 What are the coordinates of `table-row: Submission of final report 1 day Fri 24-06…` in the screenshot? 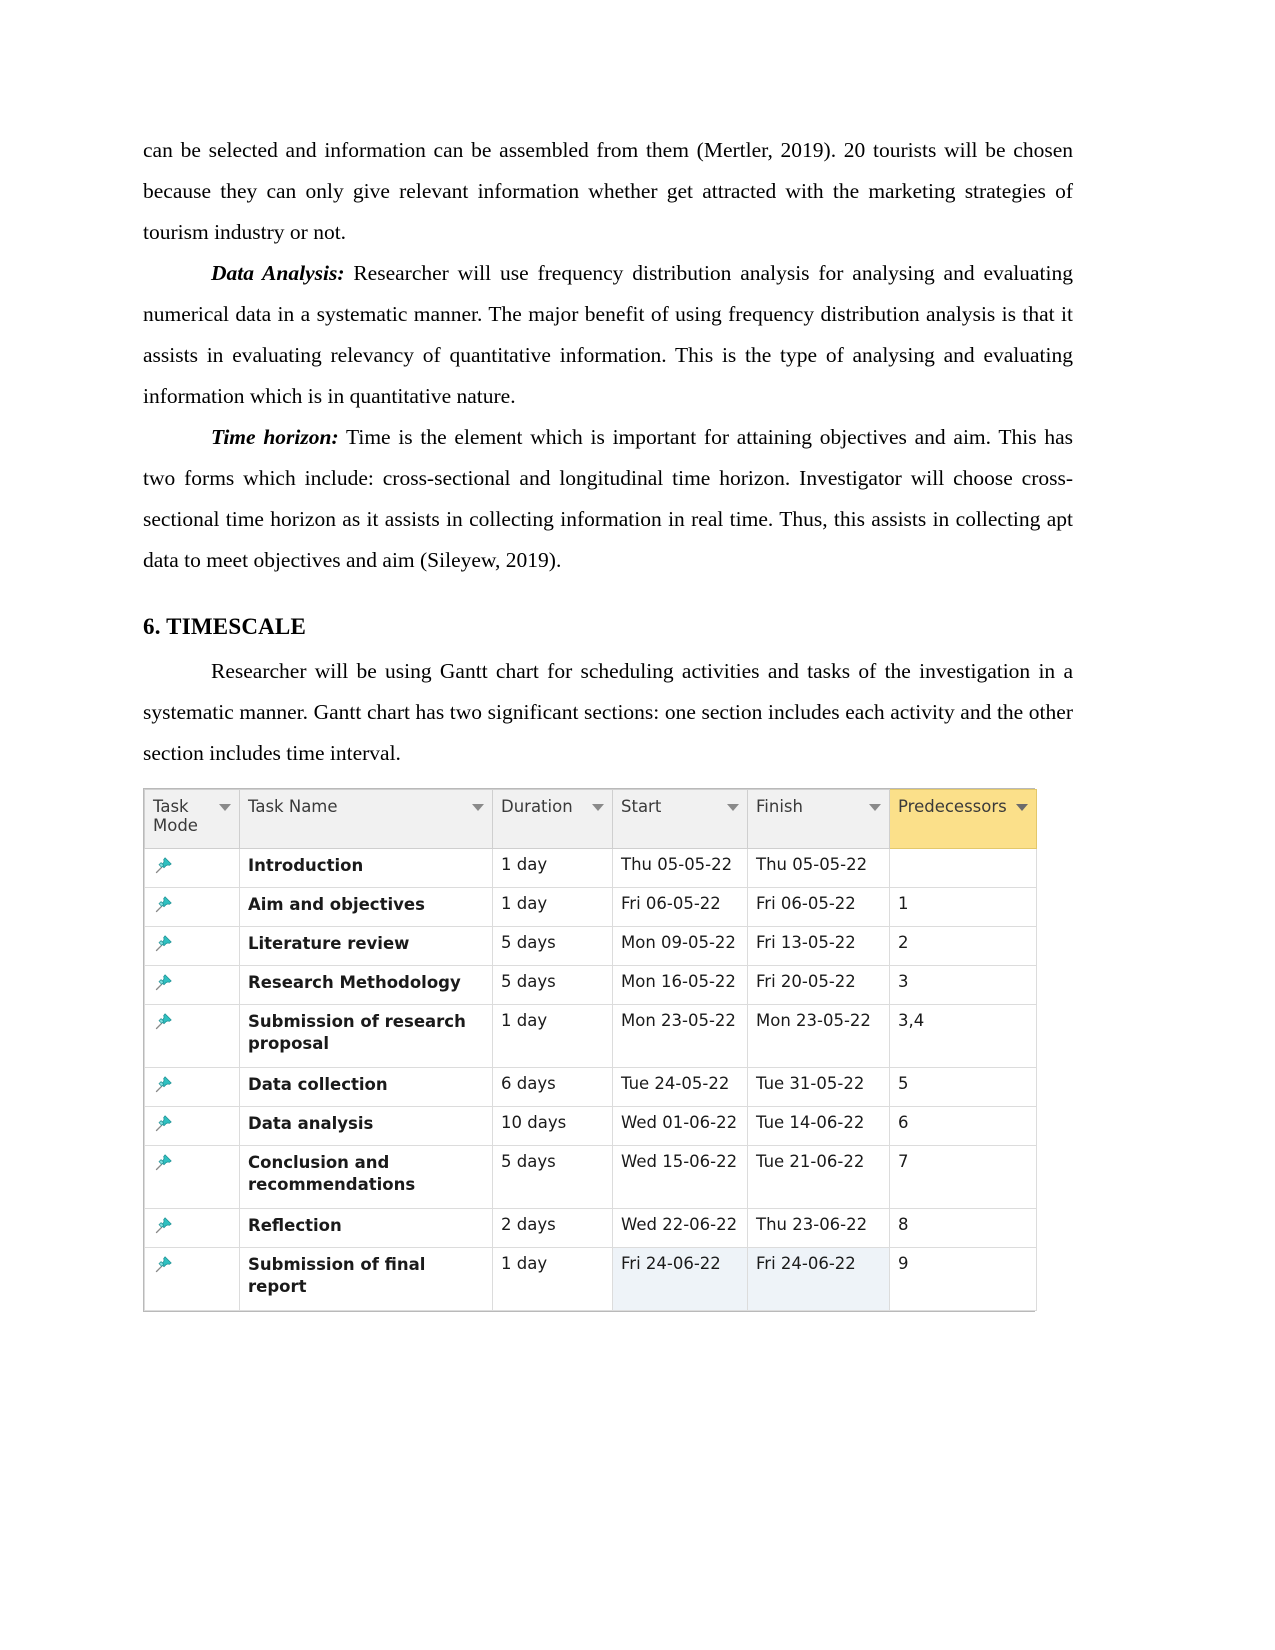 It's located at (590, 1279).